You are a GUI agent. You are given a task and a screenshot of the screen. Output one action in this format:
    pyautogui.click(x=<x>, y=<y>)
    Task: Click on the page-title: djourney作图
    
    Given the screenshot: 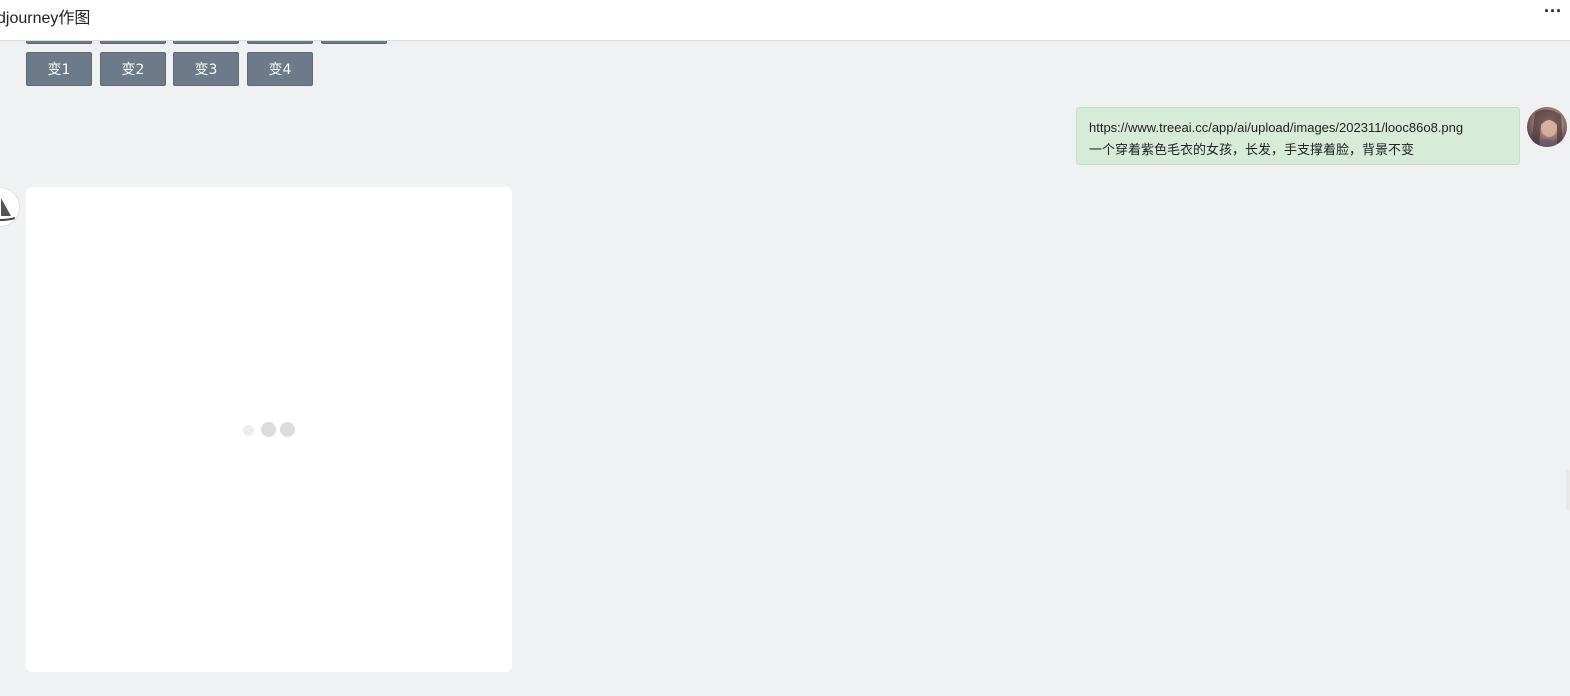 What is the action you would take?
    pyautogui.click(x=45, y=18)
    